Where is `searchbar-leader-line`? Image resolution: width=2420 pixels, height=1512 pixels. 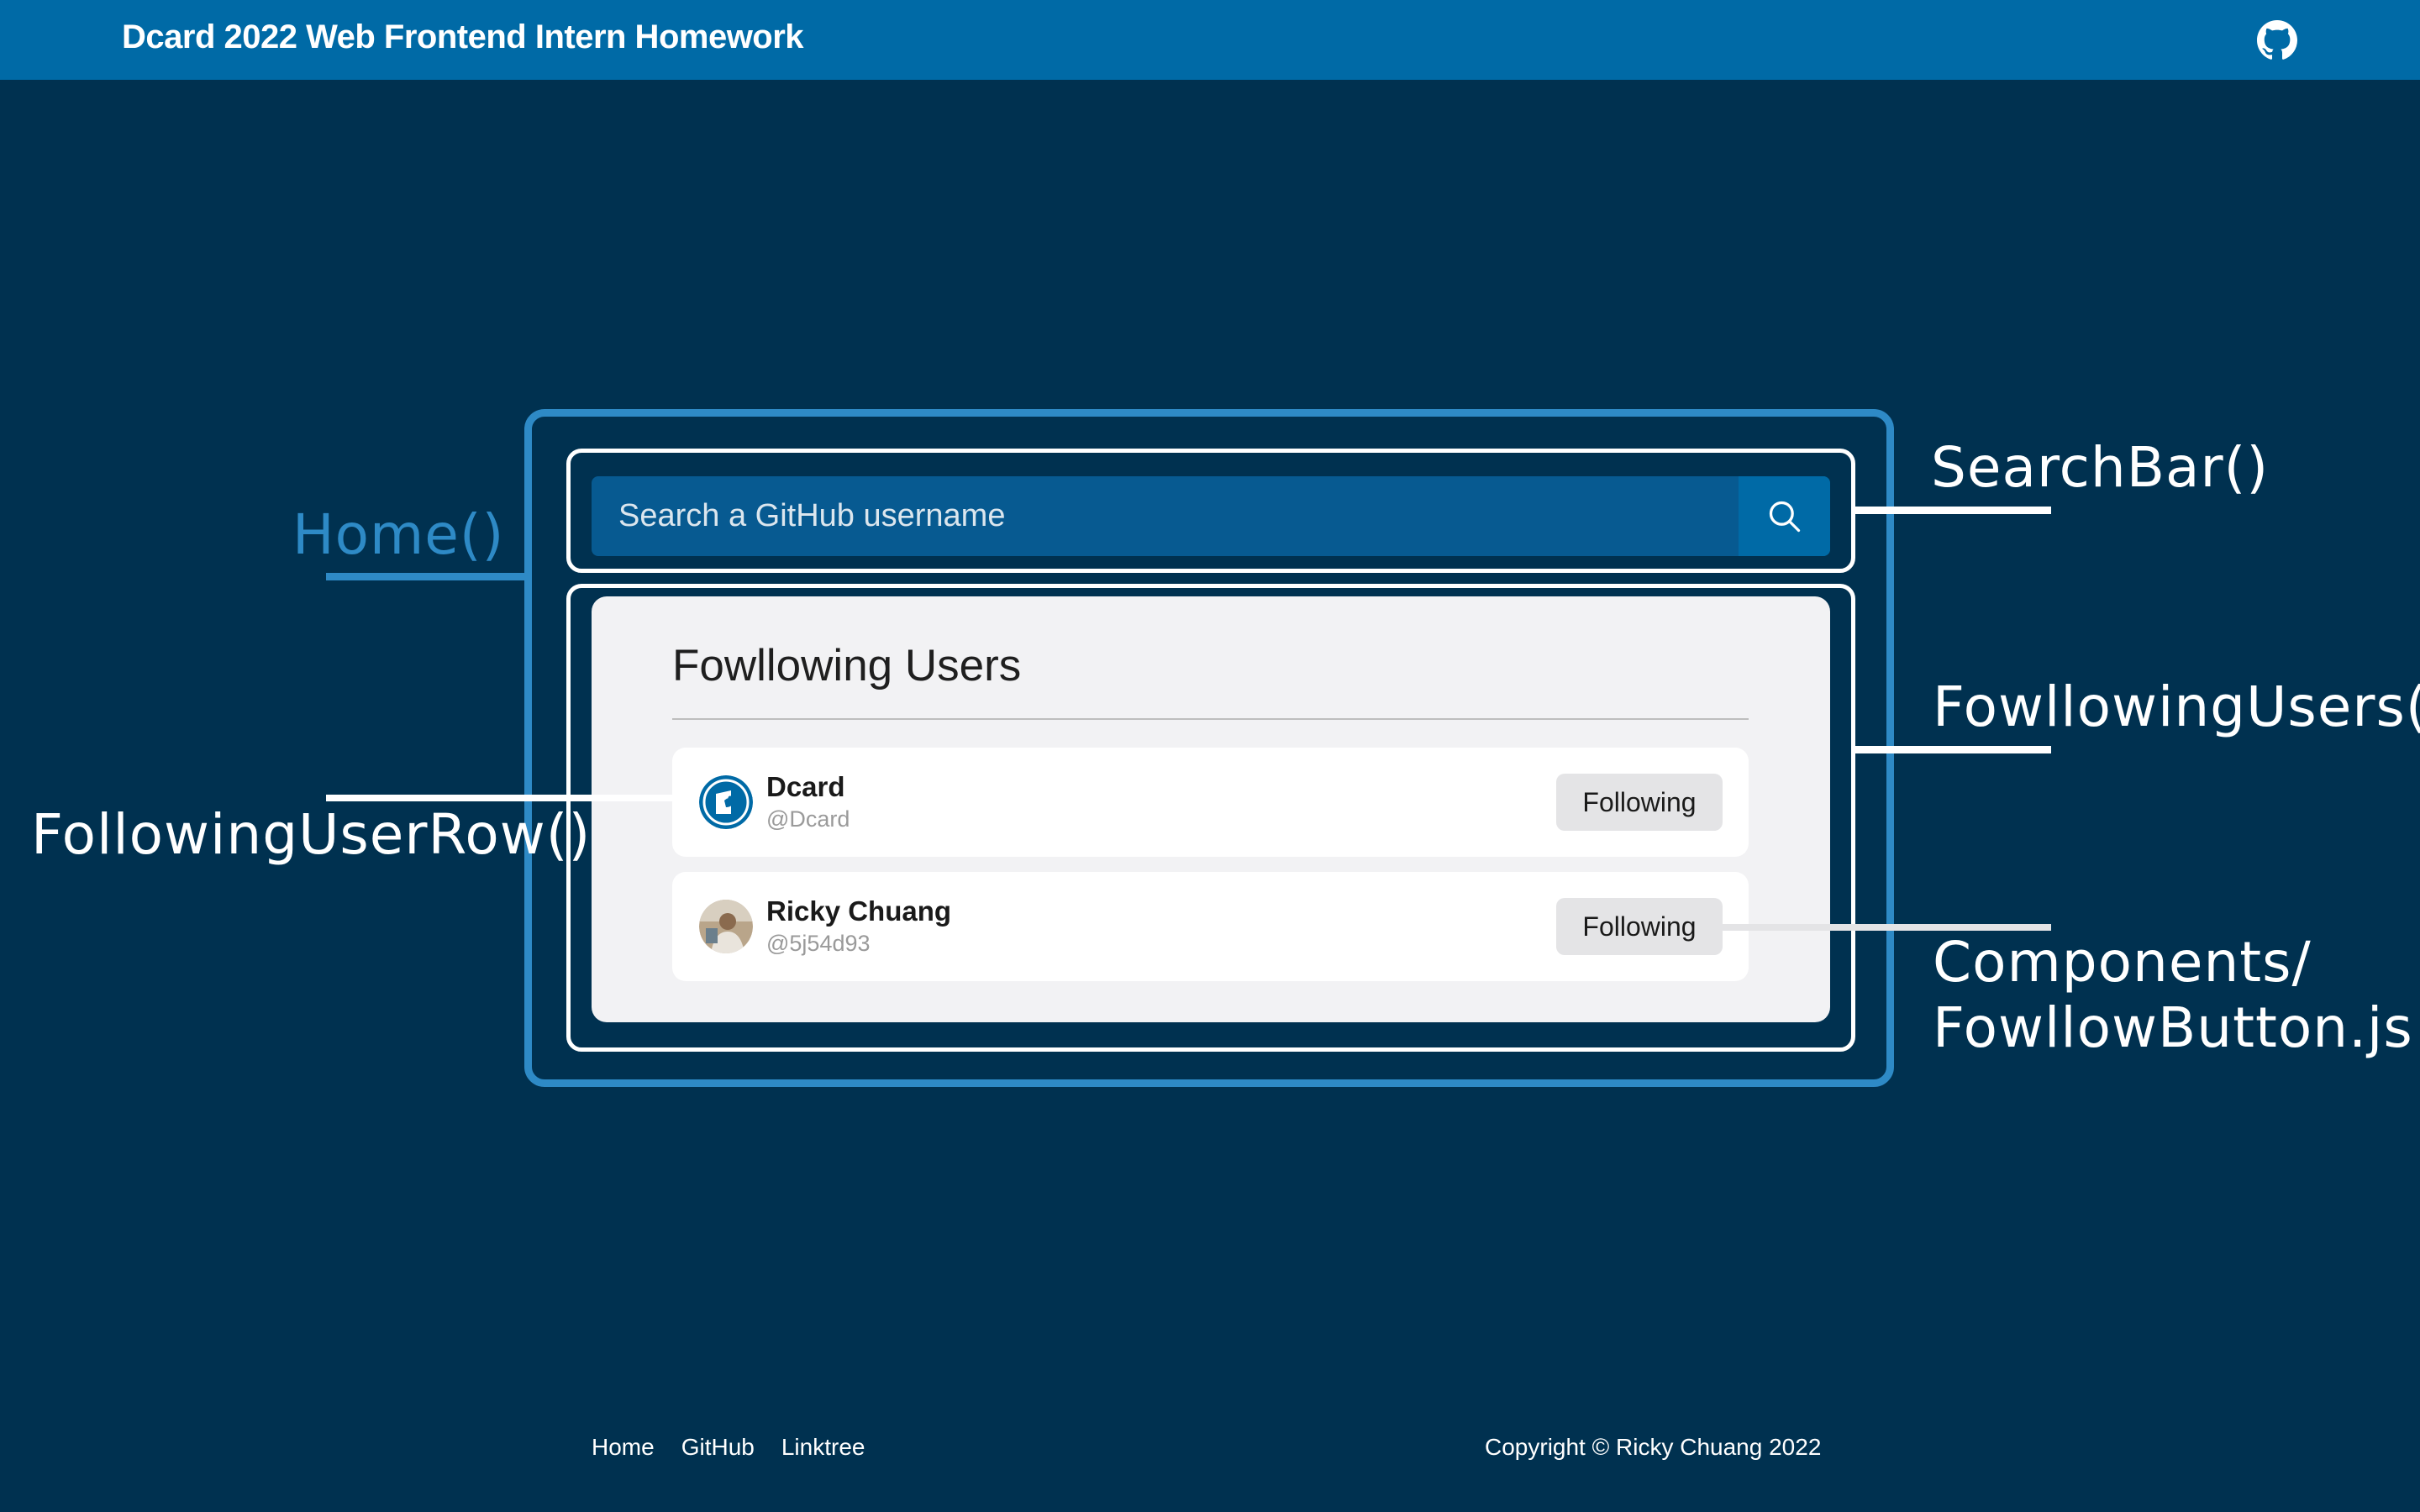
searchbar-leader-line is located at coordinates (1953, 510).